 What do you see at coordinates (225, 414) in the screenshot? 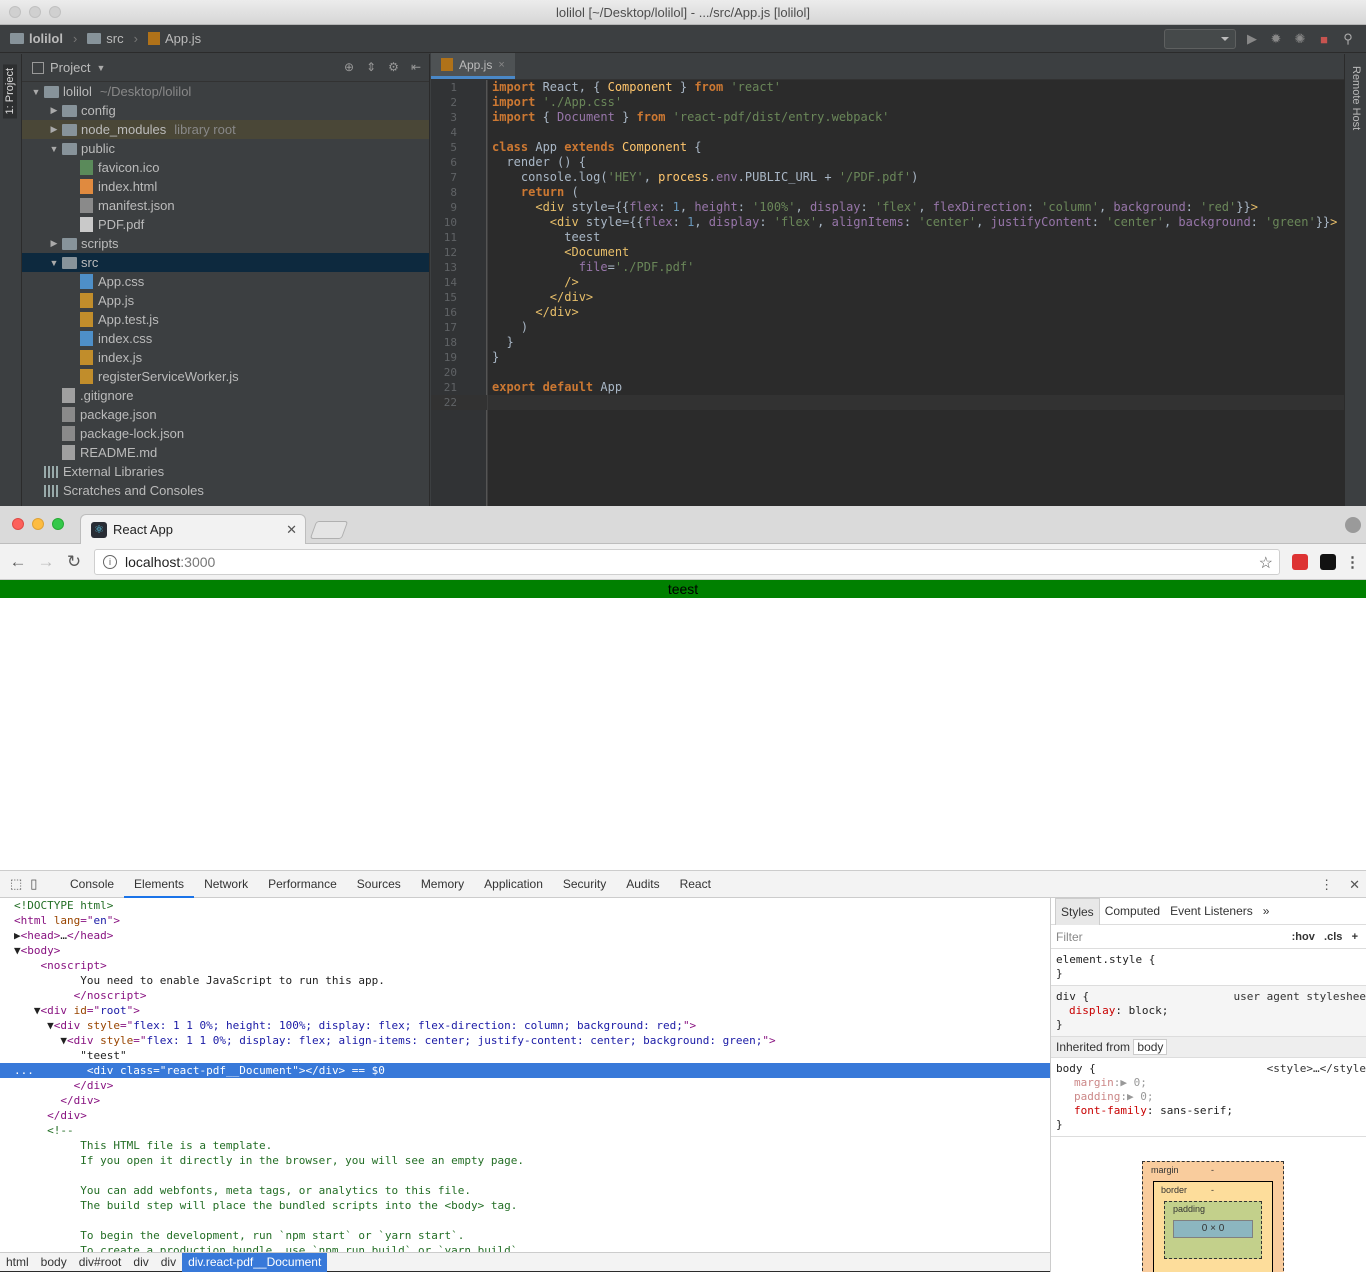
I see `tree-item: package.json` at bounding box center [225, 414].